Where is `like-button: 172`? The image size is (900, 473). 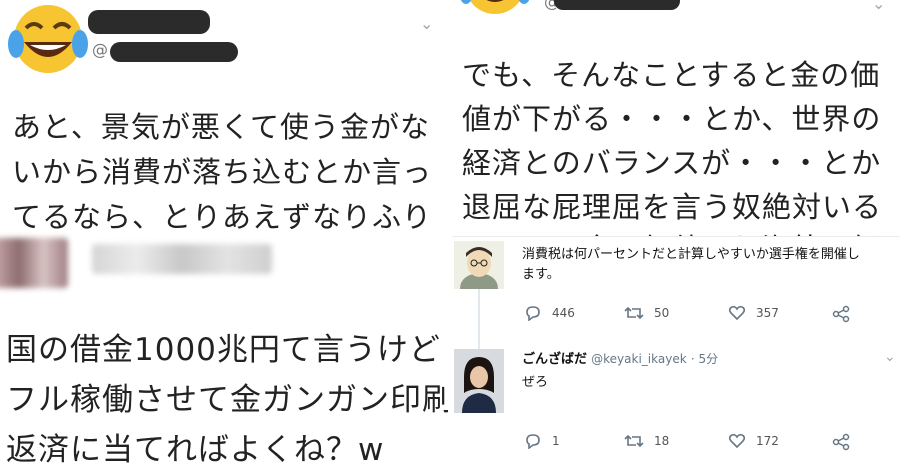
like-button: 172 is located at coordinates (753, 441).